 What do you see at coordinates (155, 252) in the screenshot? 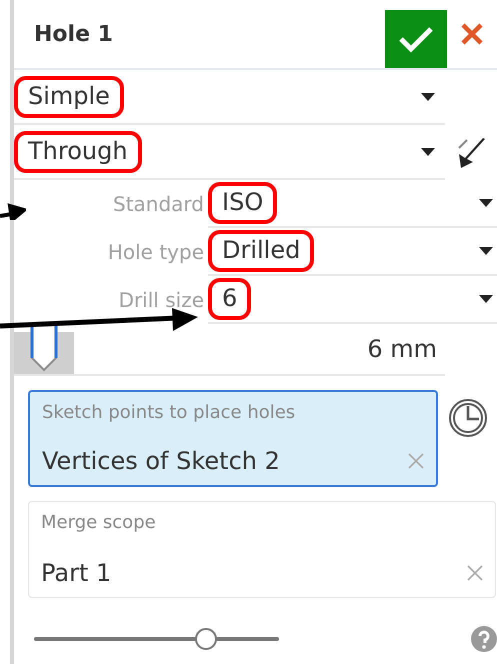
I see `parameter-label: Hole type` at bounding box center [155, 252].